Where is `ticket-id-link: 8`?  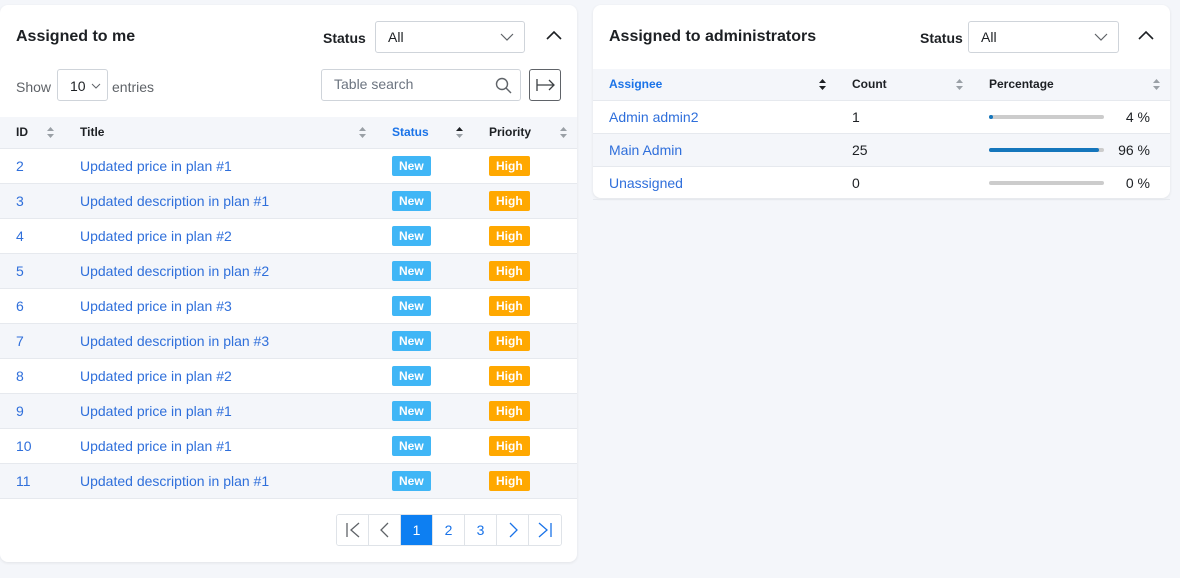
ticket-id-link: 8 is located at coordinates (20, 376).